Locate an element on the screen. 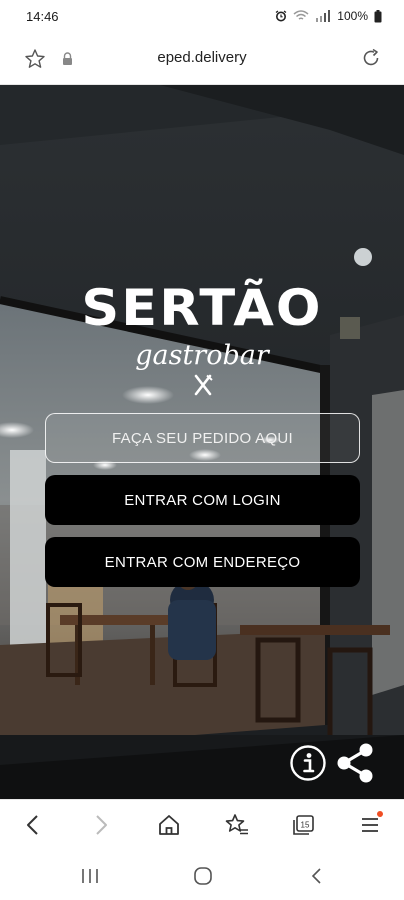  alarm-icon is located at coordinates (281, 16).